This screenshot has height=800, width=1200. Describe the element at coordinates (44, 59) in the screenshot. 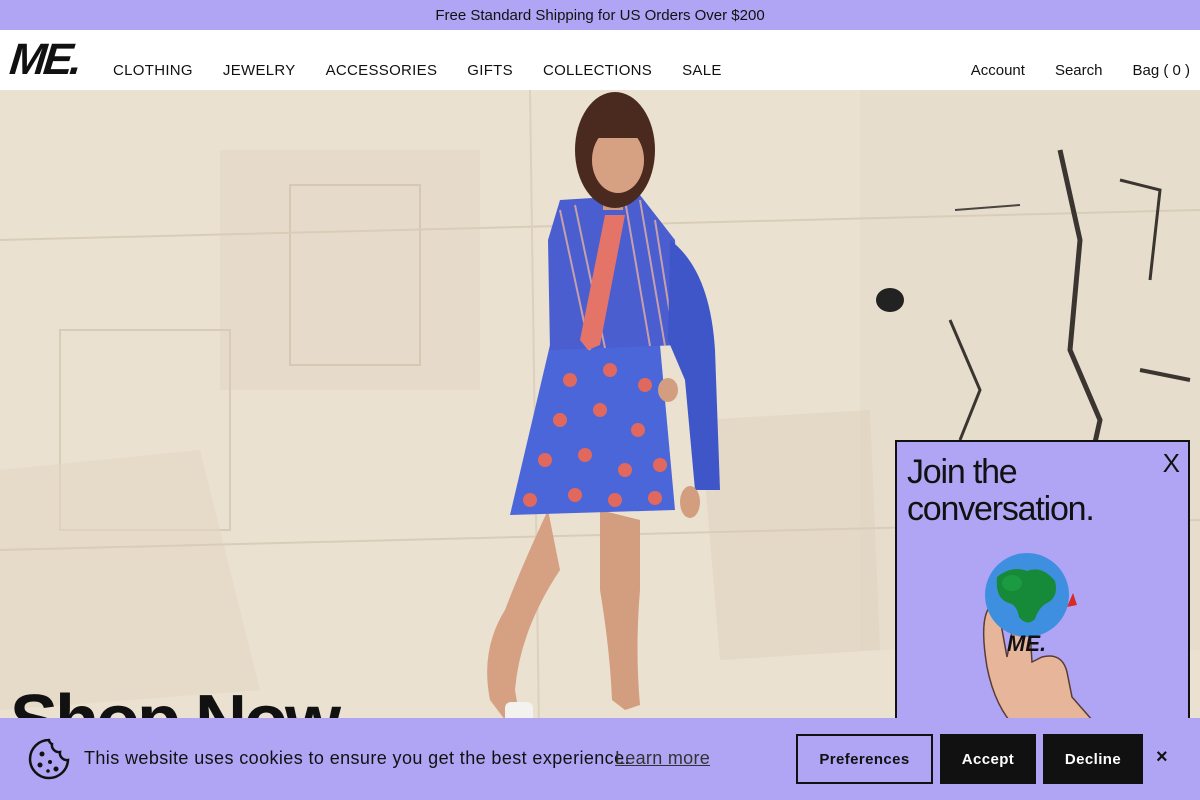

I see `site-logo: ME.` at that location.